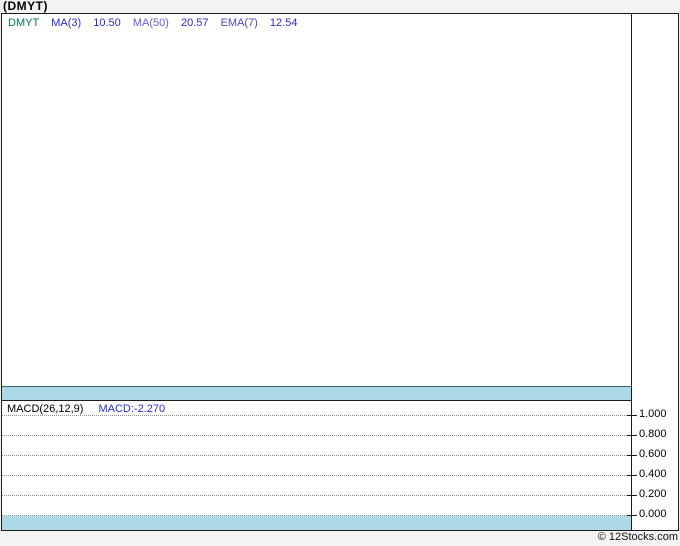 The image size is (680, 546). What do you see at coordinates (316, 393) in the screenshot?
I see `price-area-band` at bounding box center [316, 393].